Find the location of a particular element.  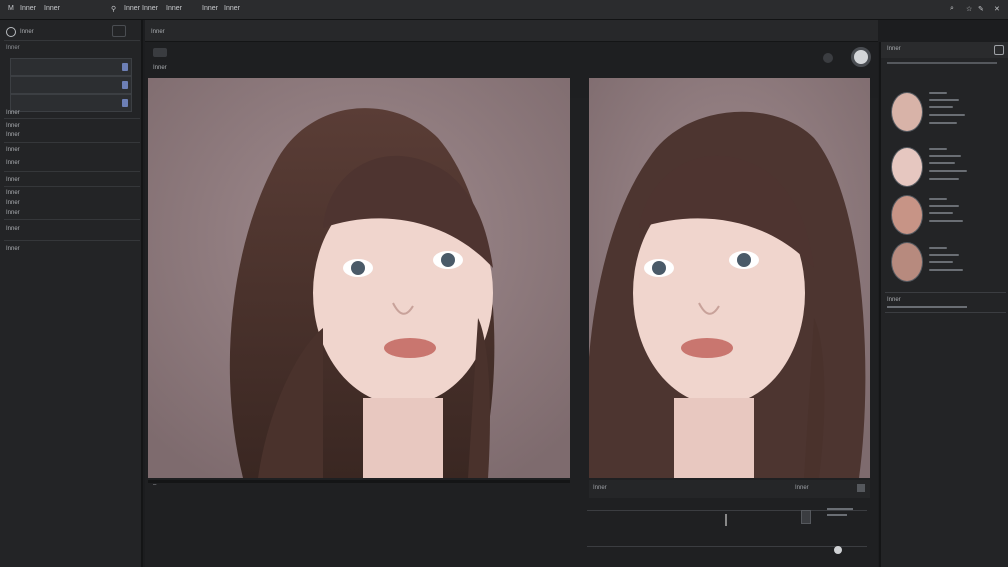

expand-icon is located at coordinates (861, 488).